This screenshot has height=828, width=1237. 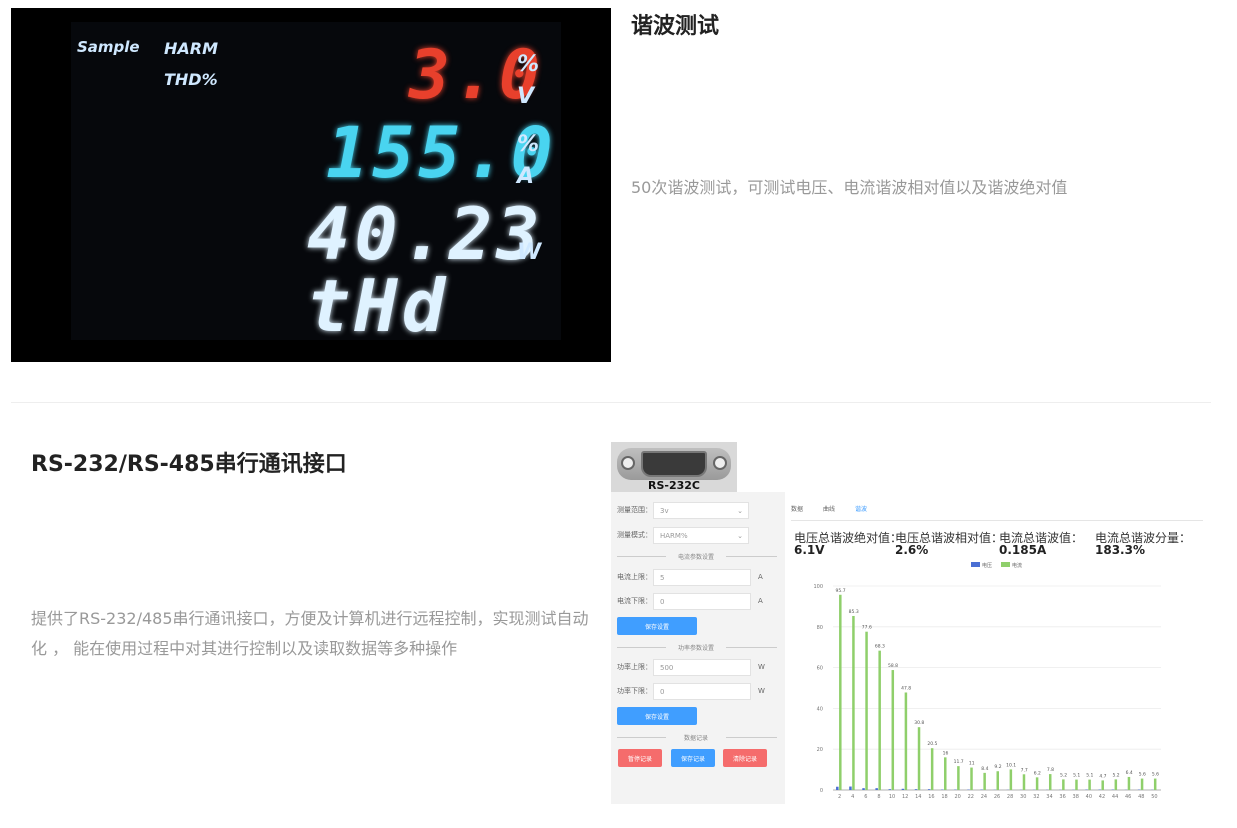 What do you see at coordinates (1010, 797) in the screenshot?
I see `x-tick-label: 28` at bounding box center [1010, 797].